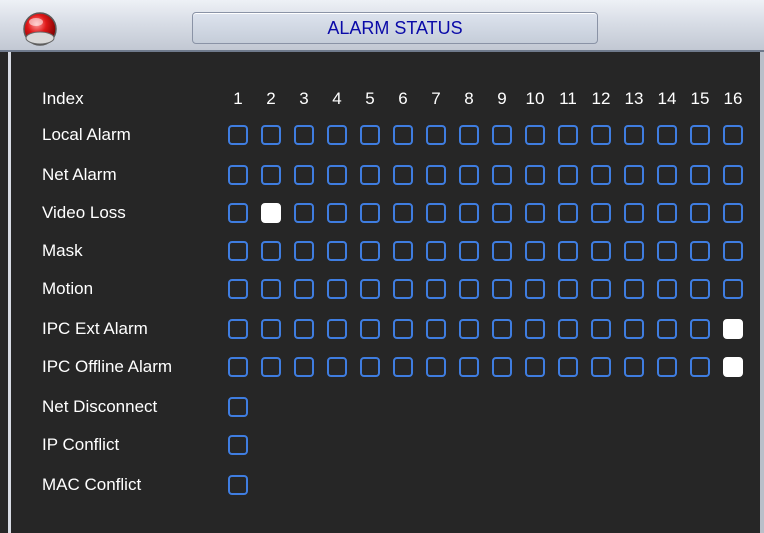 This screenshot has width=764, height=533. What do you see at coordinates (568, 98) in the screenshot?
I see `channel-number: 11` at bounding box center [568, 98].